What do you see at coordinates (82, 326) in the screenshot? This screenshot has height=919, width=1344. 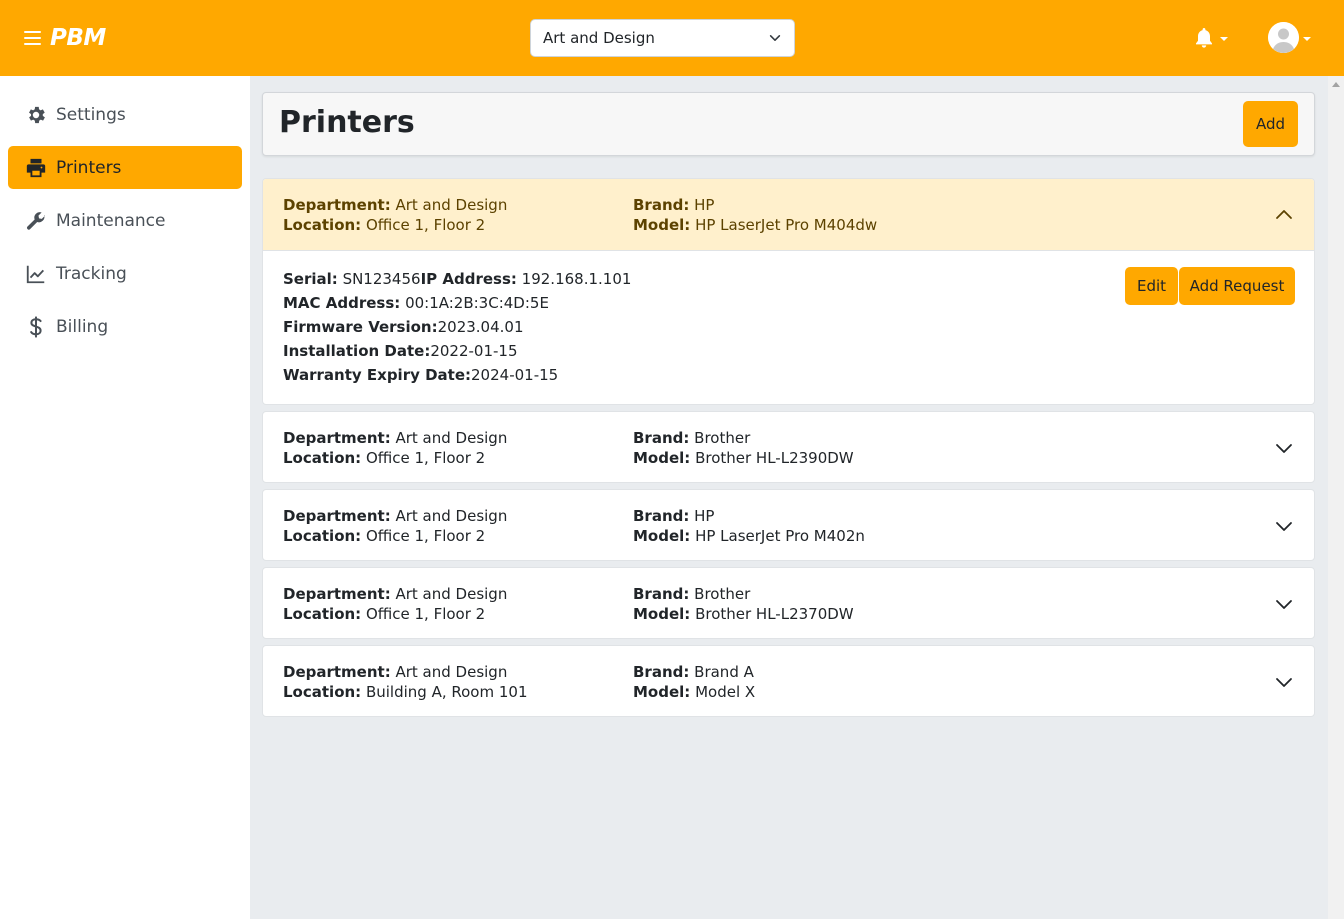 I see `sidebar-item-label: Billing` at bounding box center [82, 326].